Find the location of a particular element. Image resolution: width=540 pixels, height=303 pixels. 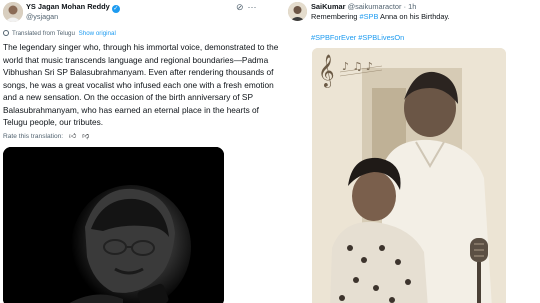

rate-translation: Rate this translation: 👍︎ 👎︎ is located at coordinates (46, 135).